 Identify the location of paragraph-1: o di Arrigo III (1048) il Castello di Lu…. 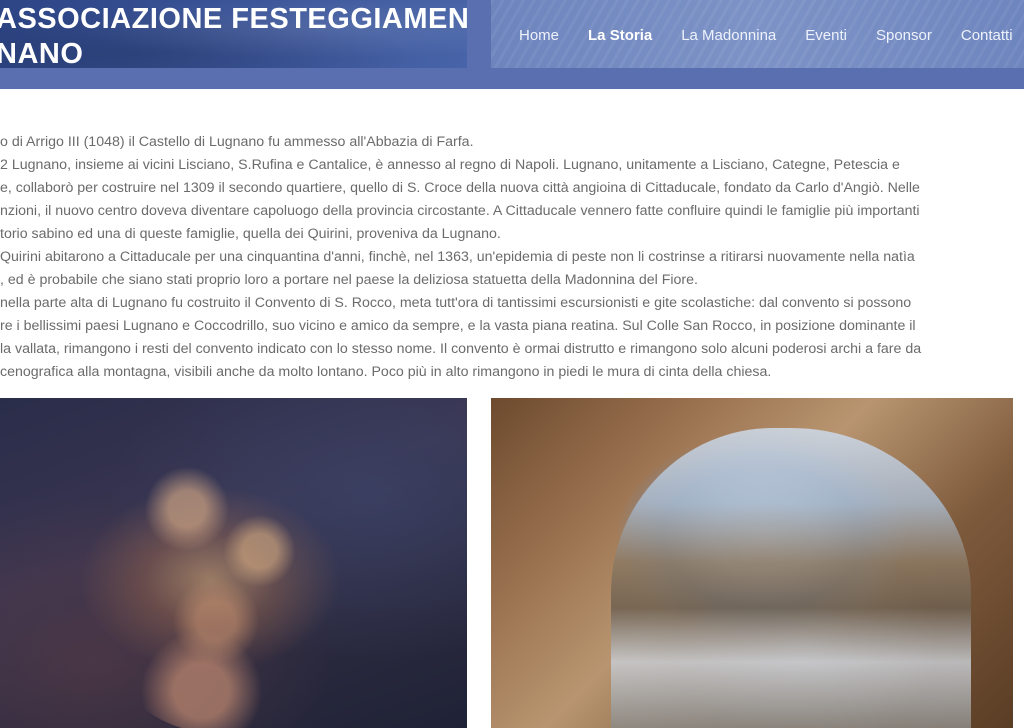
(507, 142).